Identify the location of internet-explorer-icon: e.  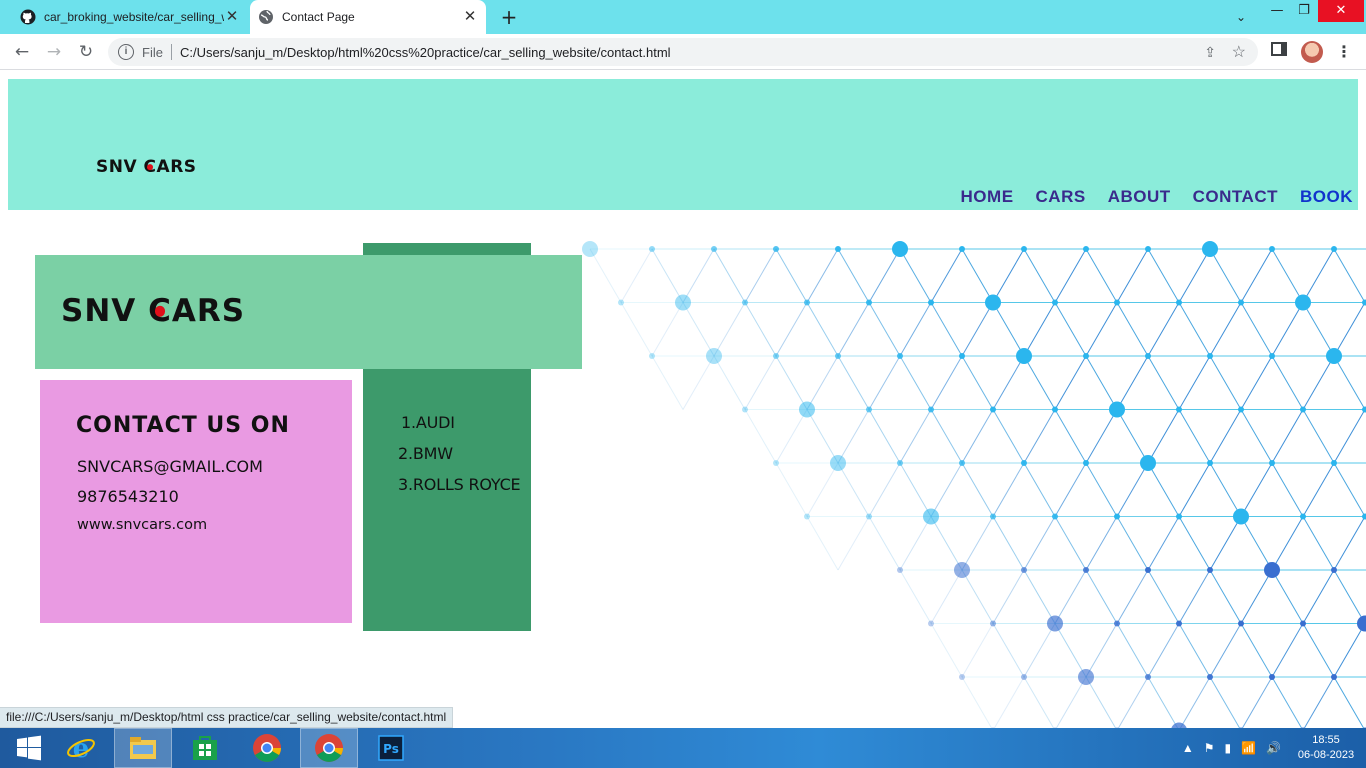
(81, 748).